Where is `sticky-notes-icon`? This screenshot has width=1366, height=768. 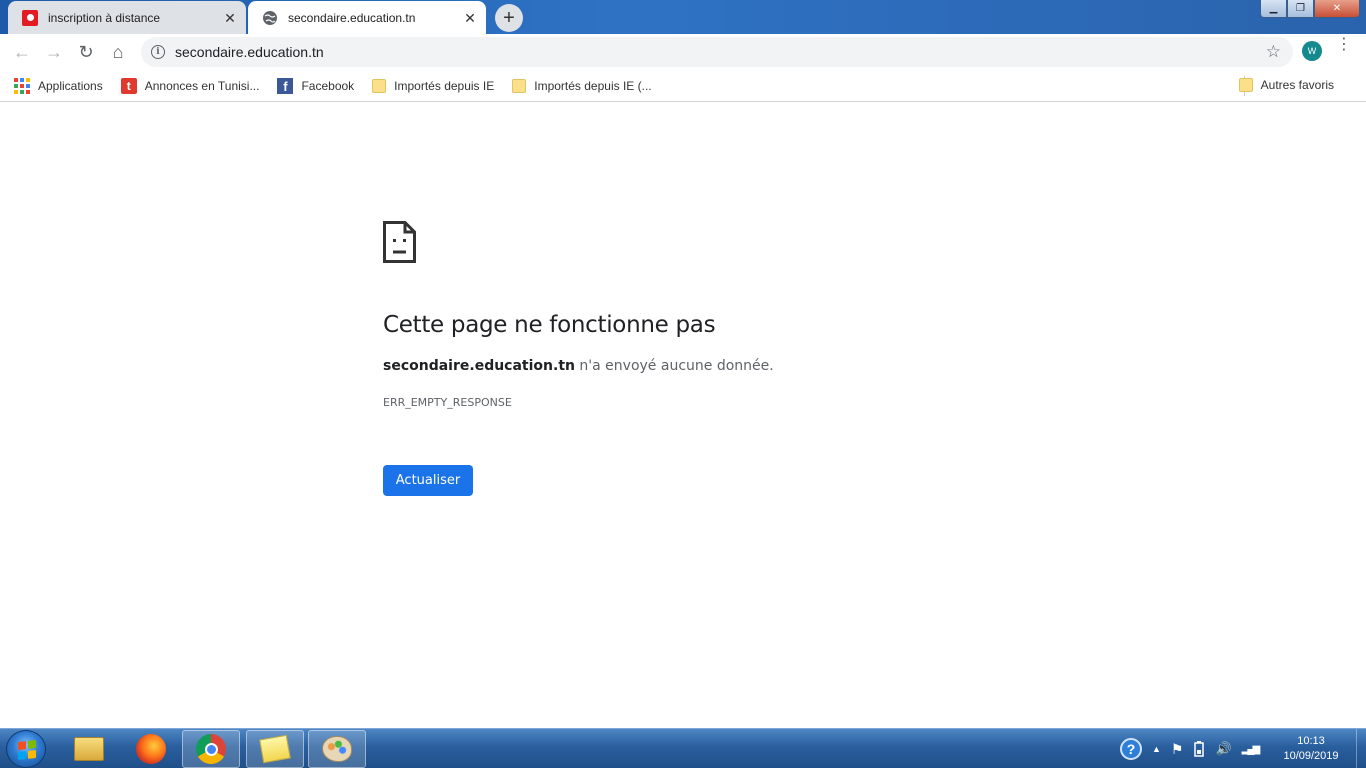 sticky-notes-icon is located at coordinates (275, 749).